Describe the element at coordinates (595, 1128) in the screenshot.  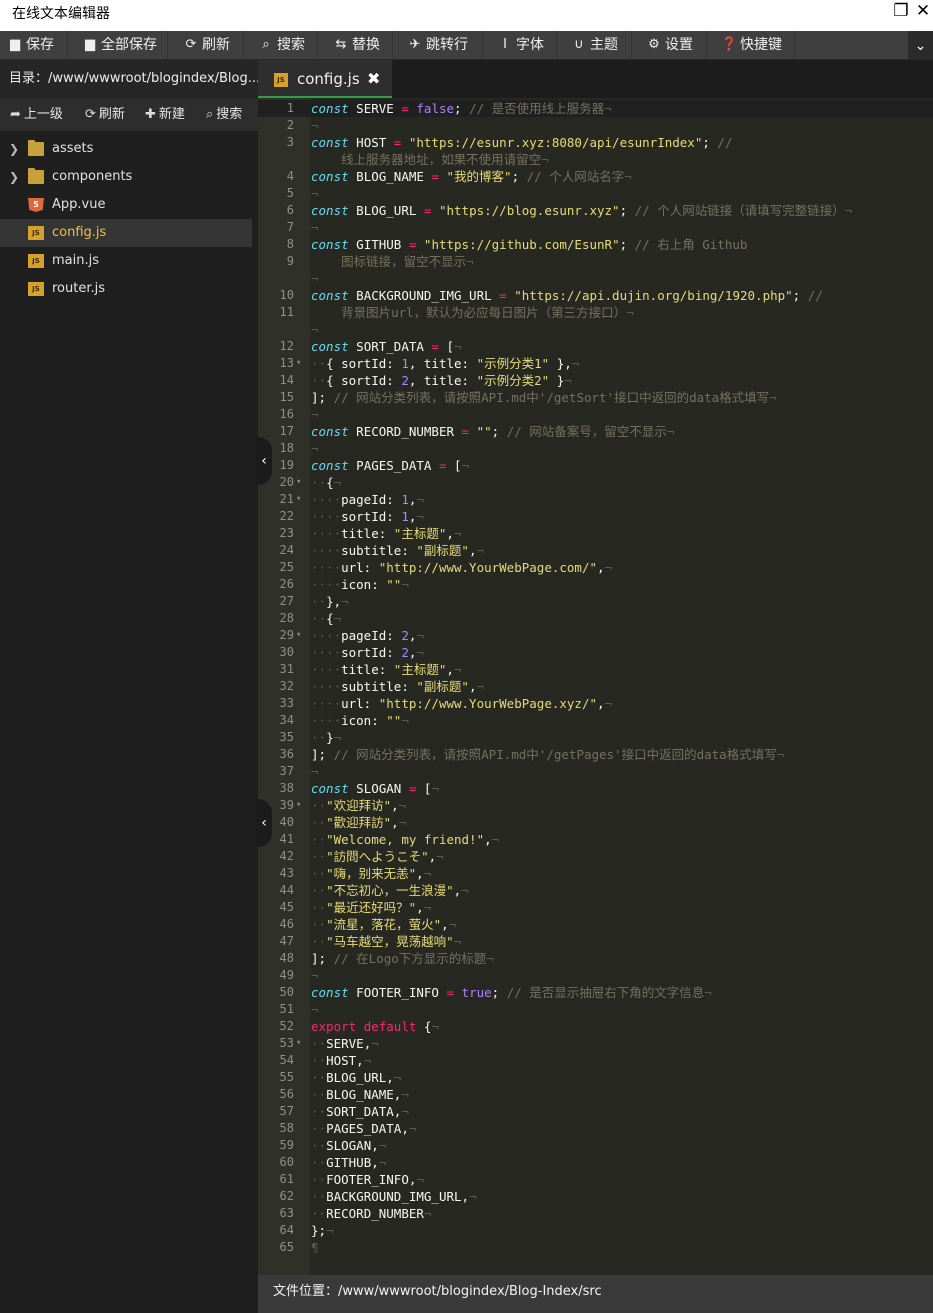
I see `code-line: 58 ··PAGES_DATA,¬` at that location.